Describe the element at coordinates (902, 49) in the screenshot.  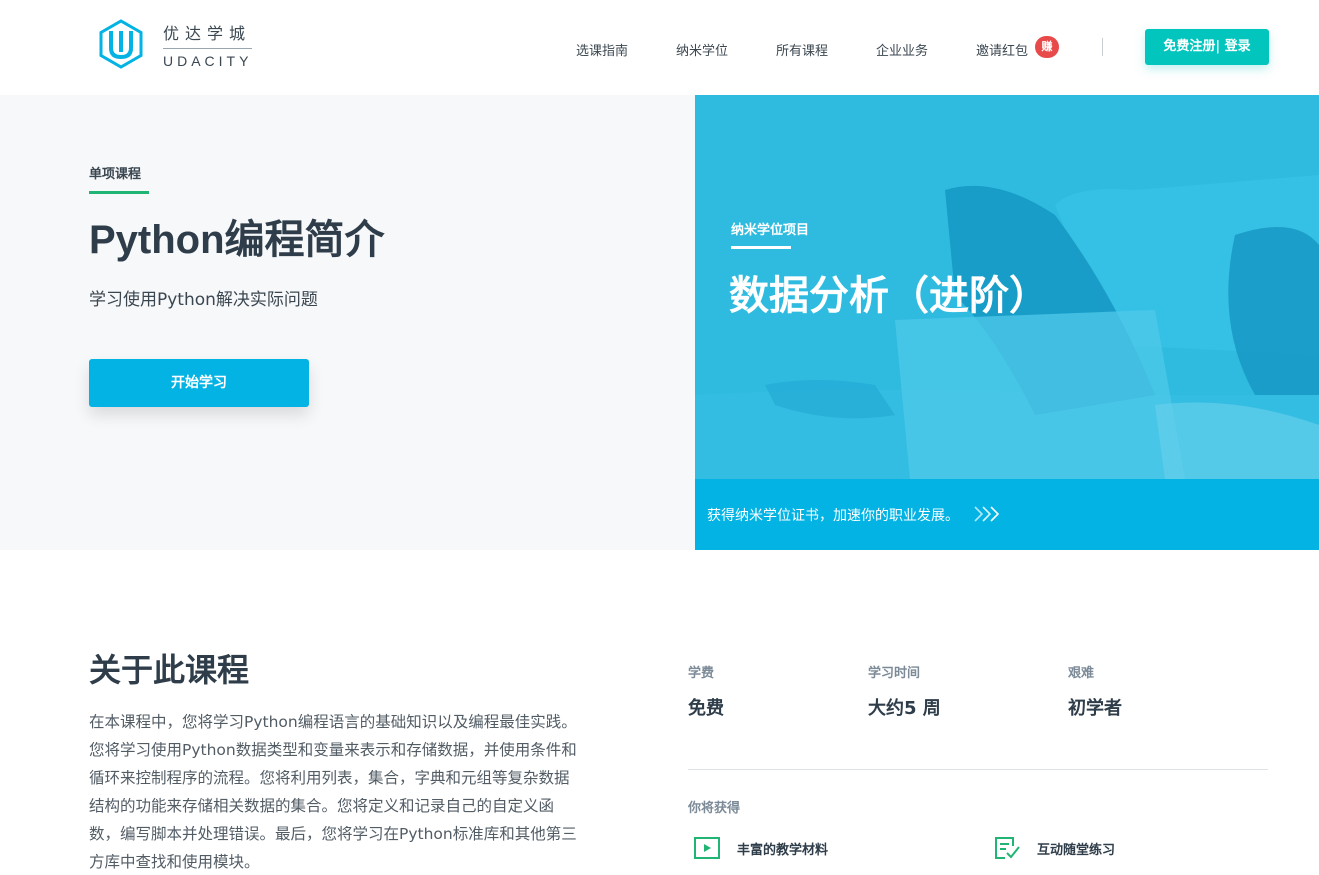
I see `nav-enterprise: 企业业务` at that location.